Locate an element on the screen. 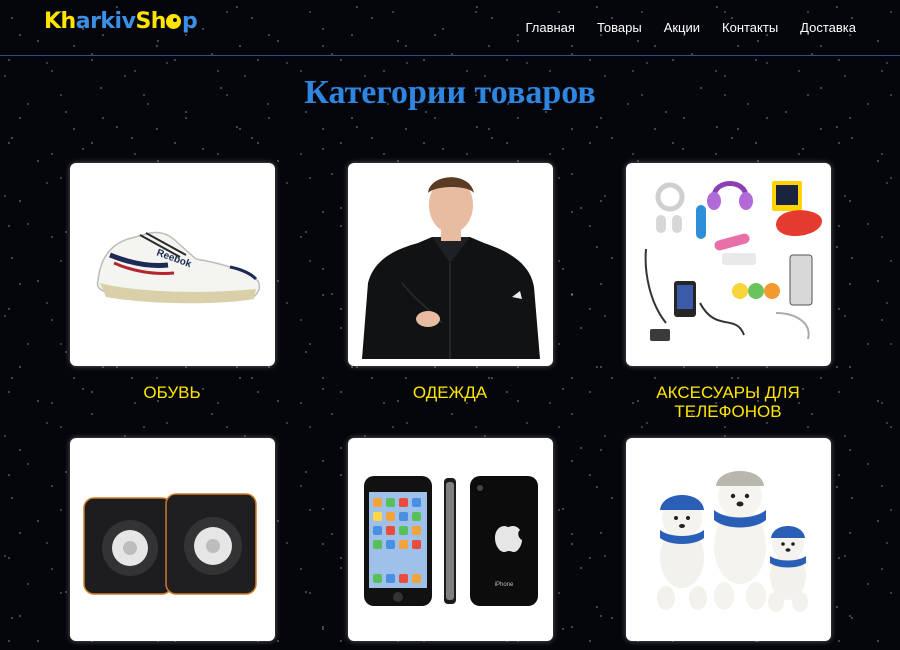 The width and height of the screenshot is (900, 650). logo-text-p: p is located at coordinates (189, 21).